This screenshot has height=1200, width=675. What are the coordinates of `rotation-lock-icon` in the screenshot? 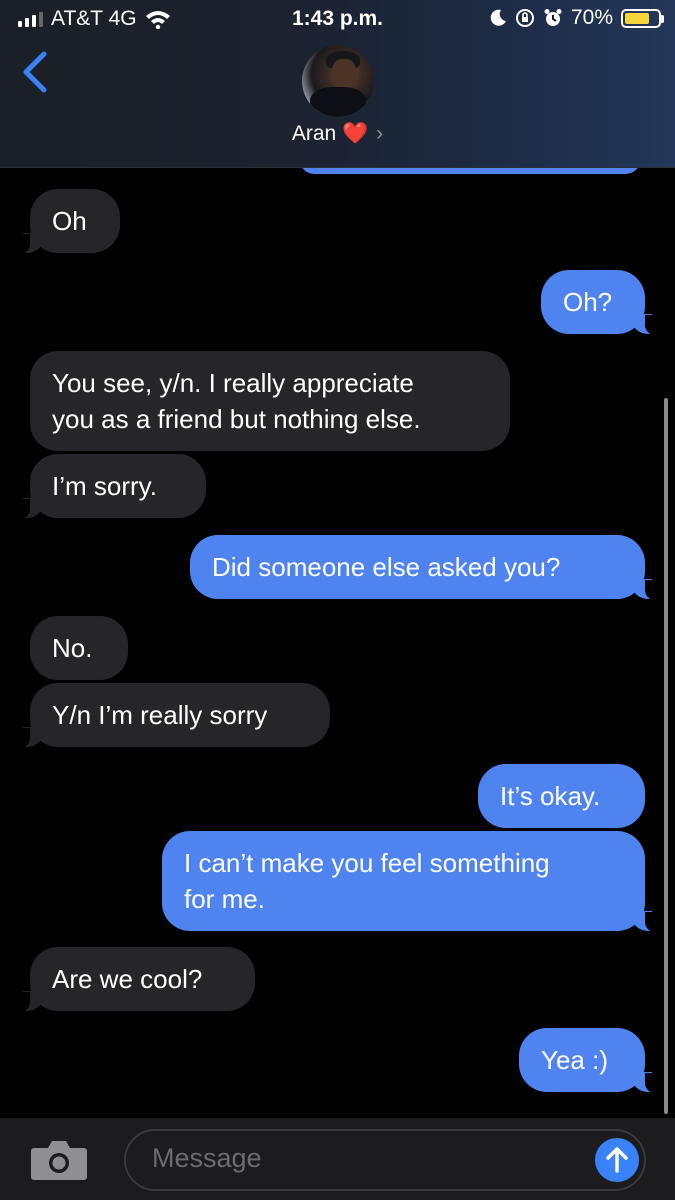 It's located at (524, 18).